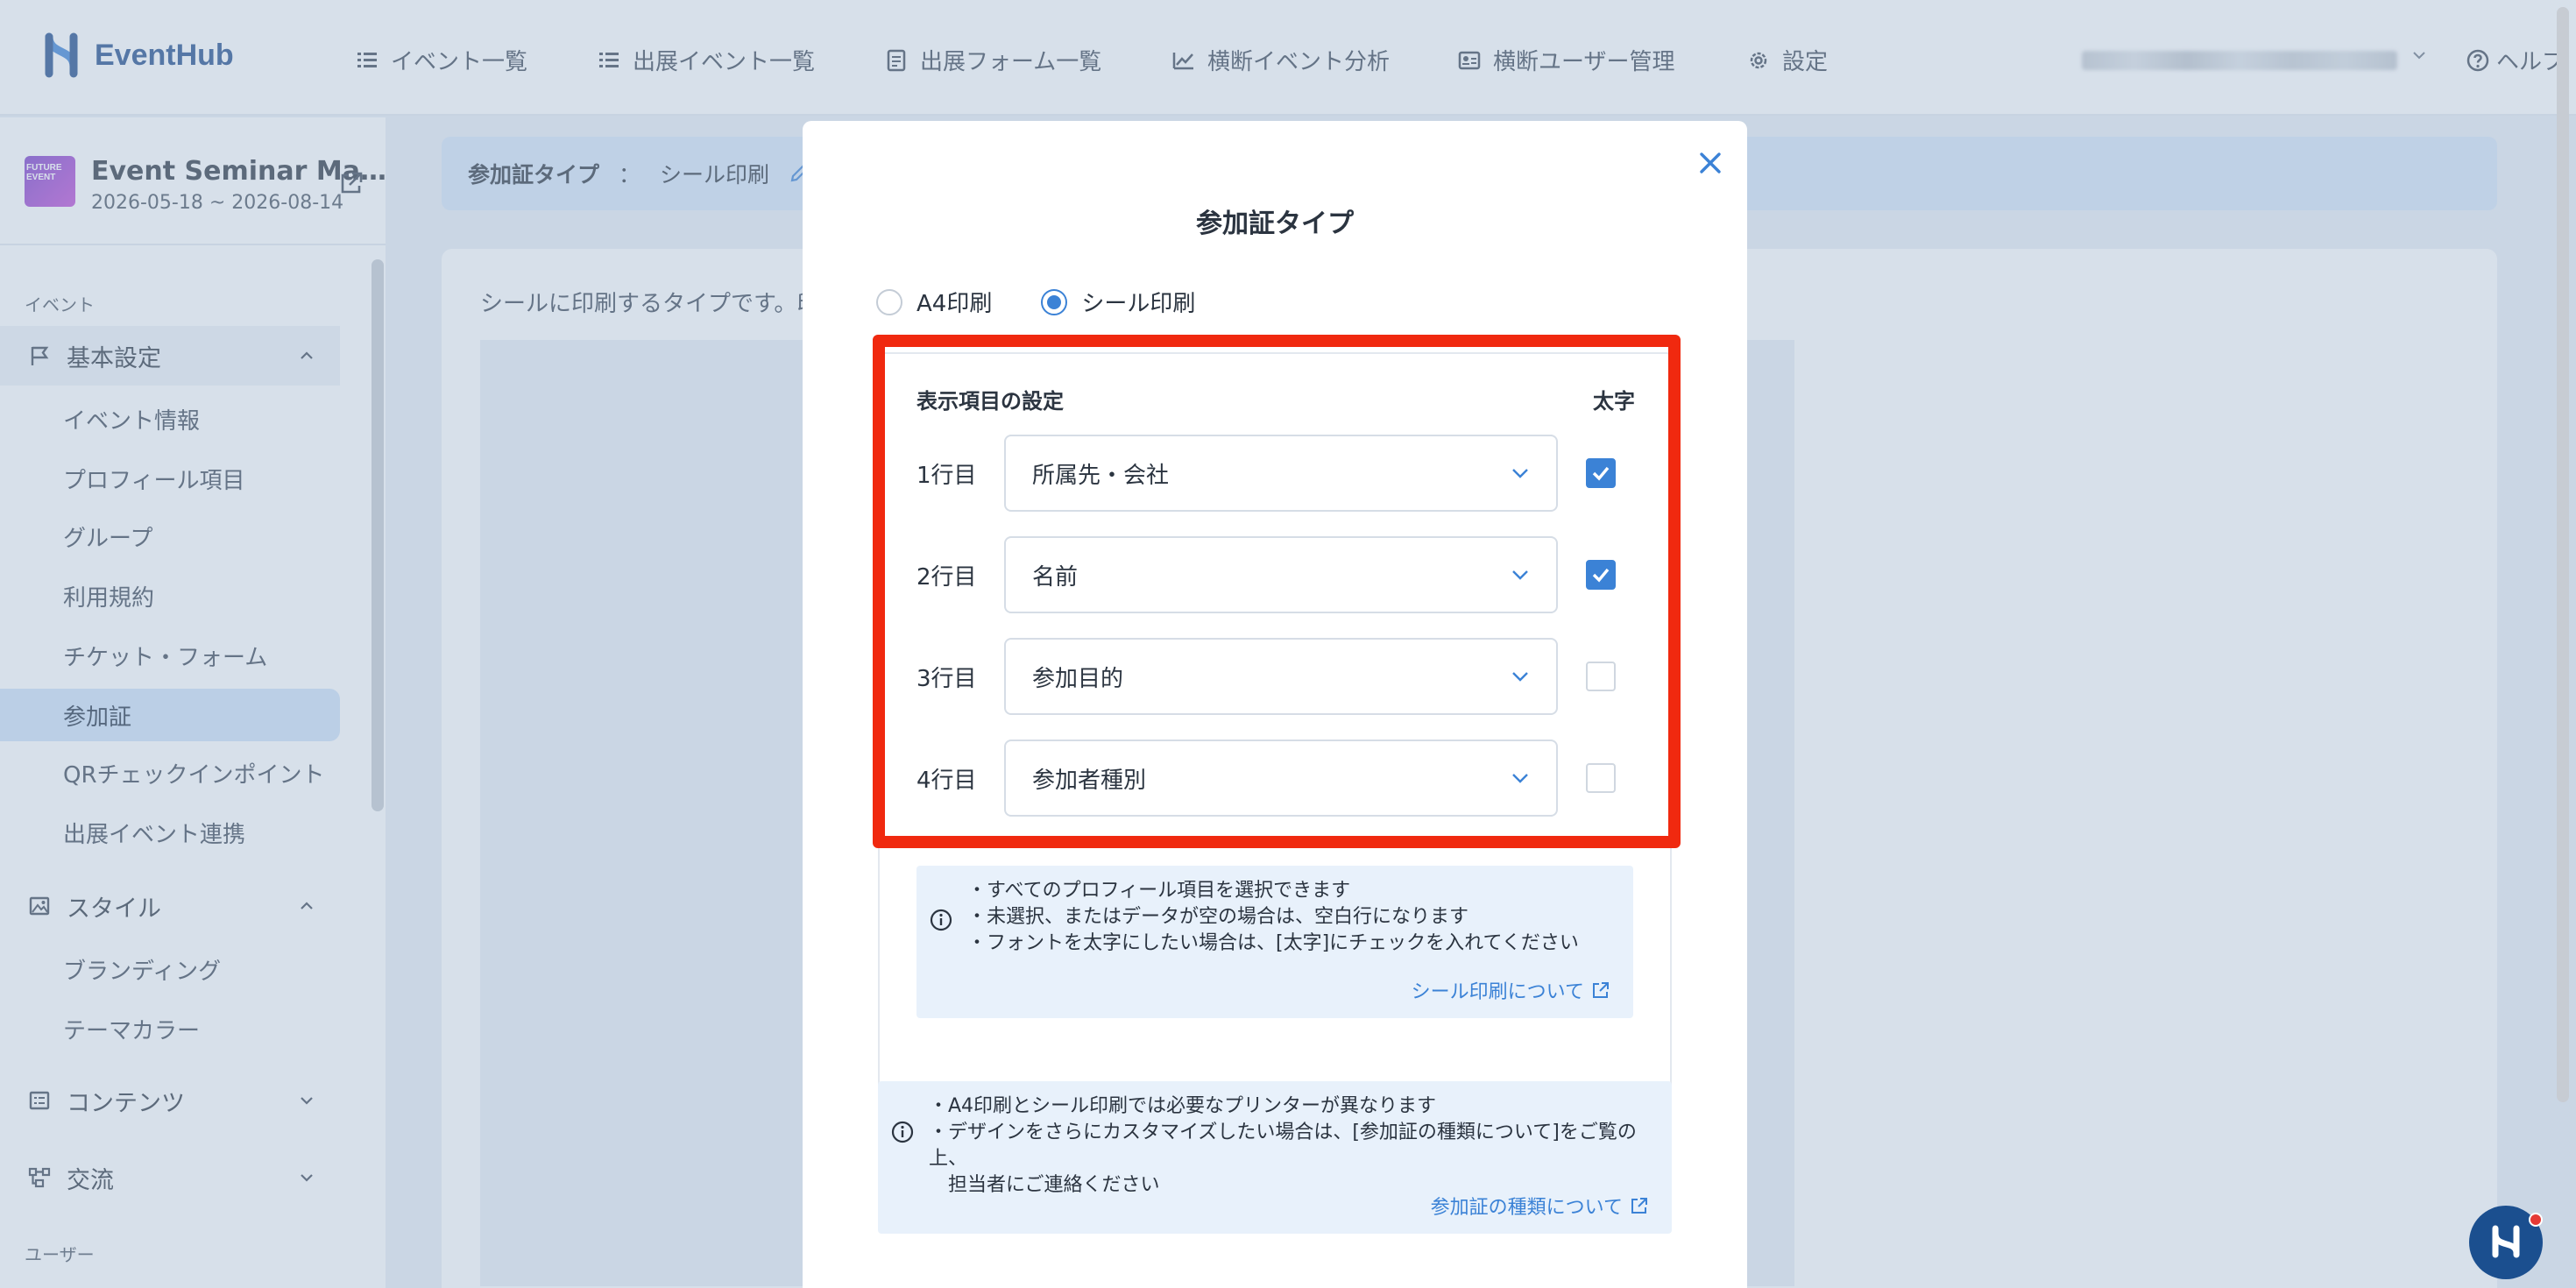  What do you see at coordinates (1526, 1208) in the screenshot?
I see `link-label: 参加証の種類について` at bounding box center [1526, 1208].